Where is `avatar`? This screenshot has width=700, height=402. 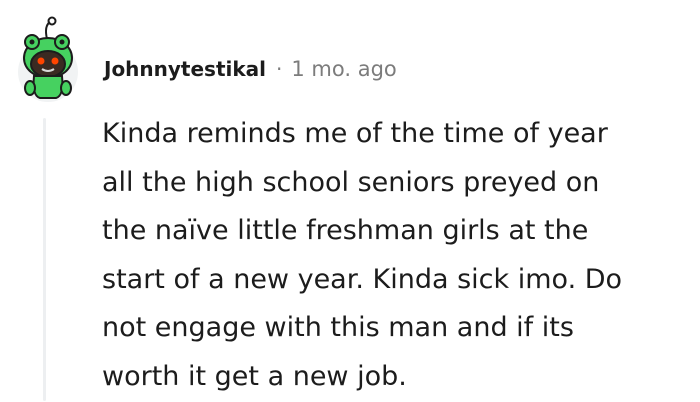 avatar is located at coordinates (49, 57).